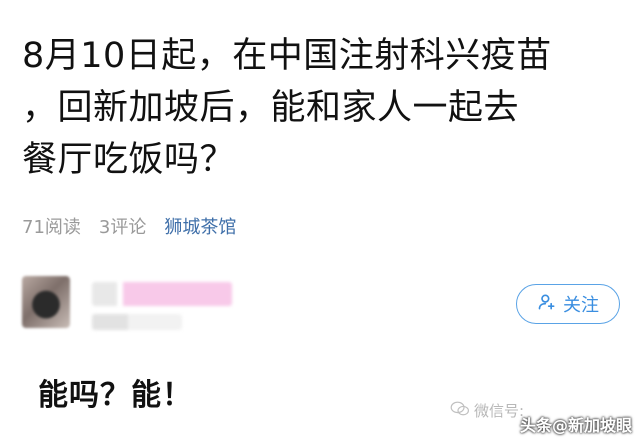  I want to click on post-meta: 71阅读 3评论 狮城茶馆, so click(129, 226).